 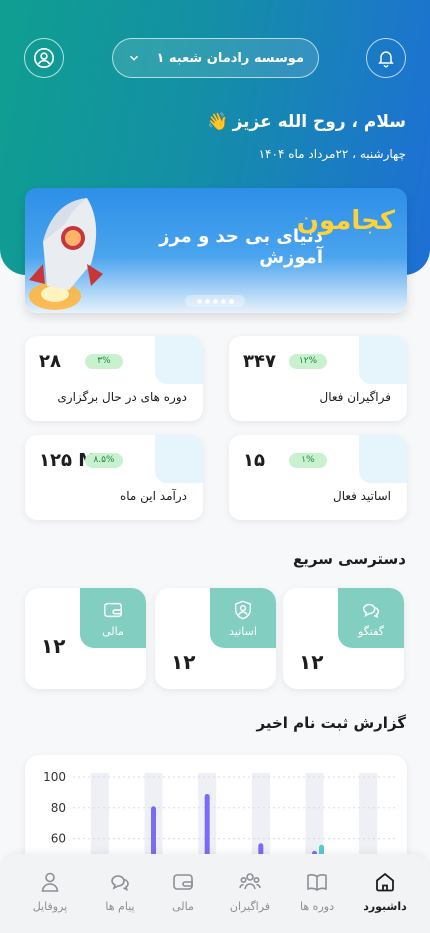 What do you see at coordinates (153, 496) in the screenshot?
I see `stat-label: درآمد این ماه` at bounding box center [153, 496].